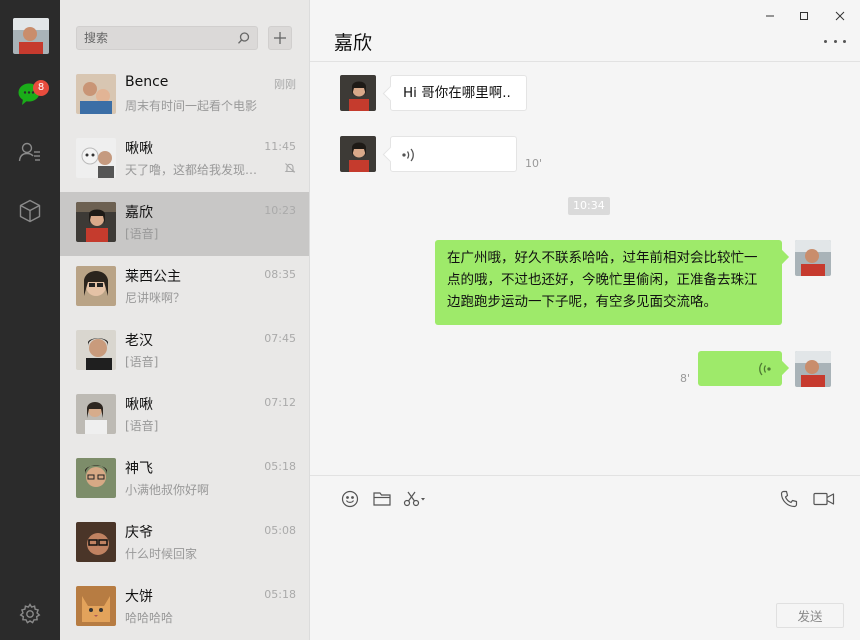 This screenshot has height=640, width=860. I want to click on settings-button, so click(30, 614).